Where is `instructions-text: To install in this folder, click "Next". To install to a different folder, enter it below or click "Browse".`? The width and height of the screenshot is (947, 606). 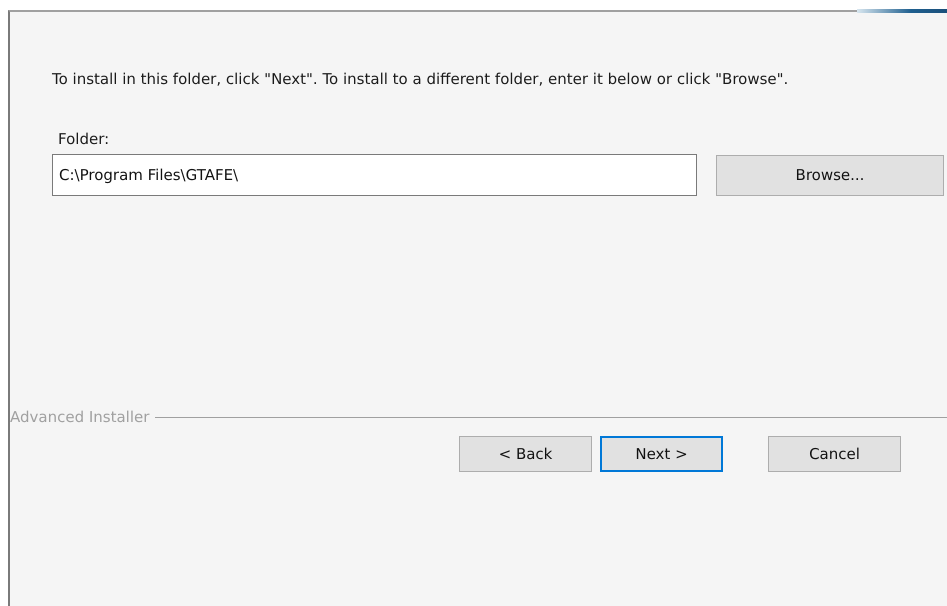
instructions-text: To install in this folder, click "Next". To install to a different folder, enter it below or click "Browse". is located at coordinates (421, 79).